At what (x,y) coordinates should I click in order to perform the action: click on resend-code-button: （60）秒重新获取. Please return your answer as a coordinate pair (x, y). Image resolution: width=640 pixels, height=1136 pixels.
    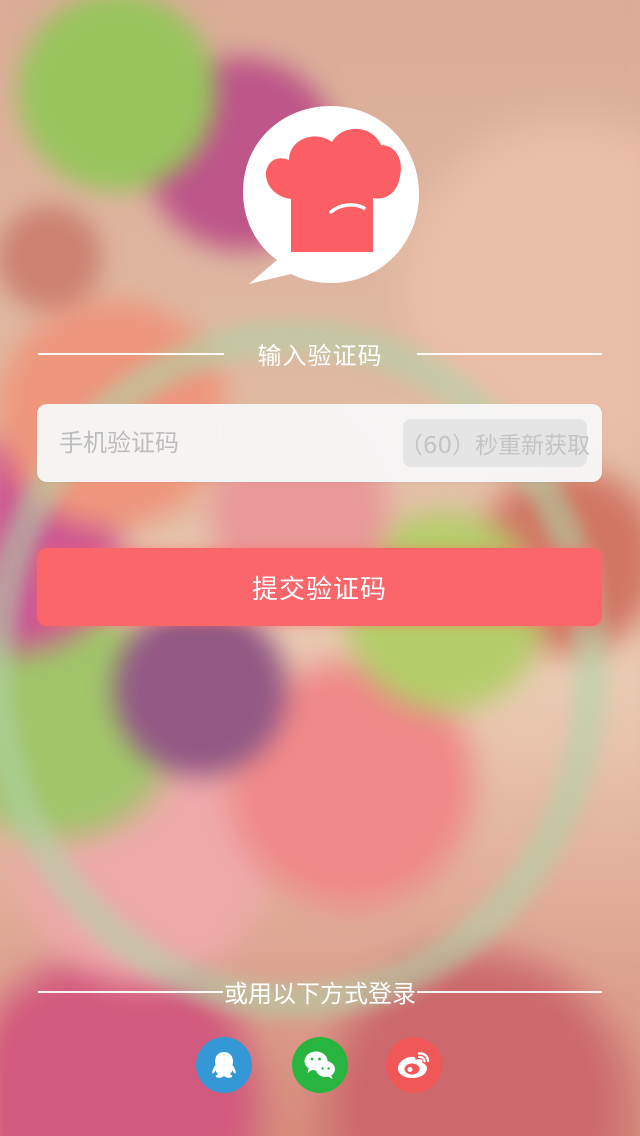
    Looking at the image, I should click on (495, 443).